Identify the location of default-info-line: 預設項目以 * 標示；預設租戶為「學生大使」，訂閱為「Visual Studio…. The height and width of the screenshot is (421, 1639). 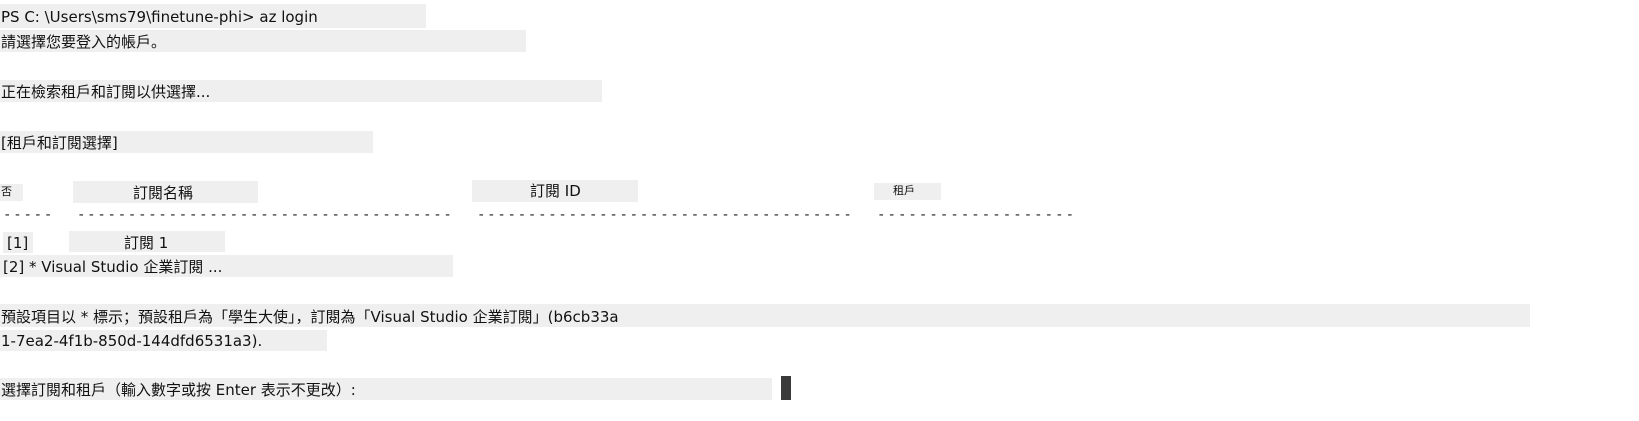
(310, 317).